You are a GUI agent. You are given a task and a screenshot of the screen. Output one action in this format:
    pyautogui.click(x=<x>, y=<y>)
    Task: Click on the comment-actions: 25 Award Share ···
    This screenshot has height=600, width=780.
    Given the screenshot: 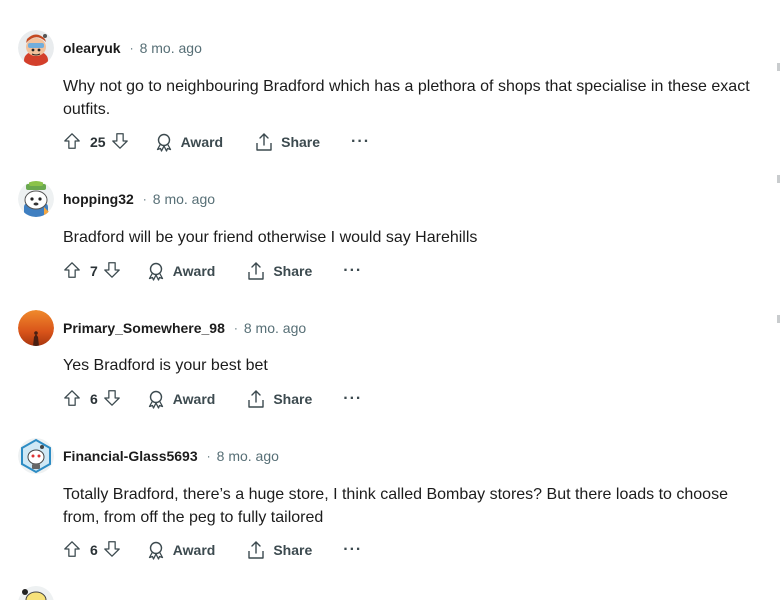 What is the action you would take?
    pyautogui.click(x=216, y=142)
    